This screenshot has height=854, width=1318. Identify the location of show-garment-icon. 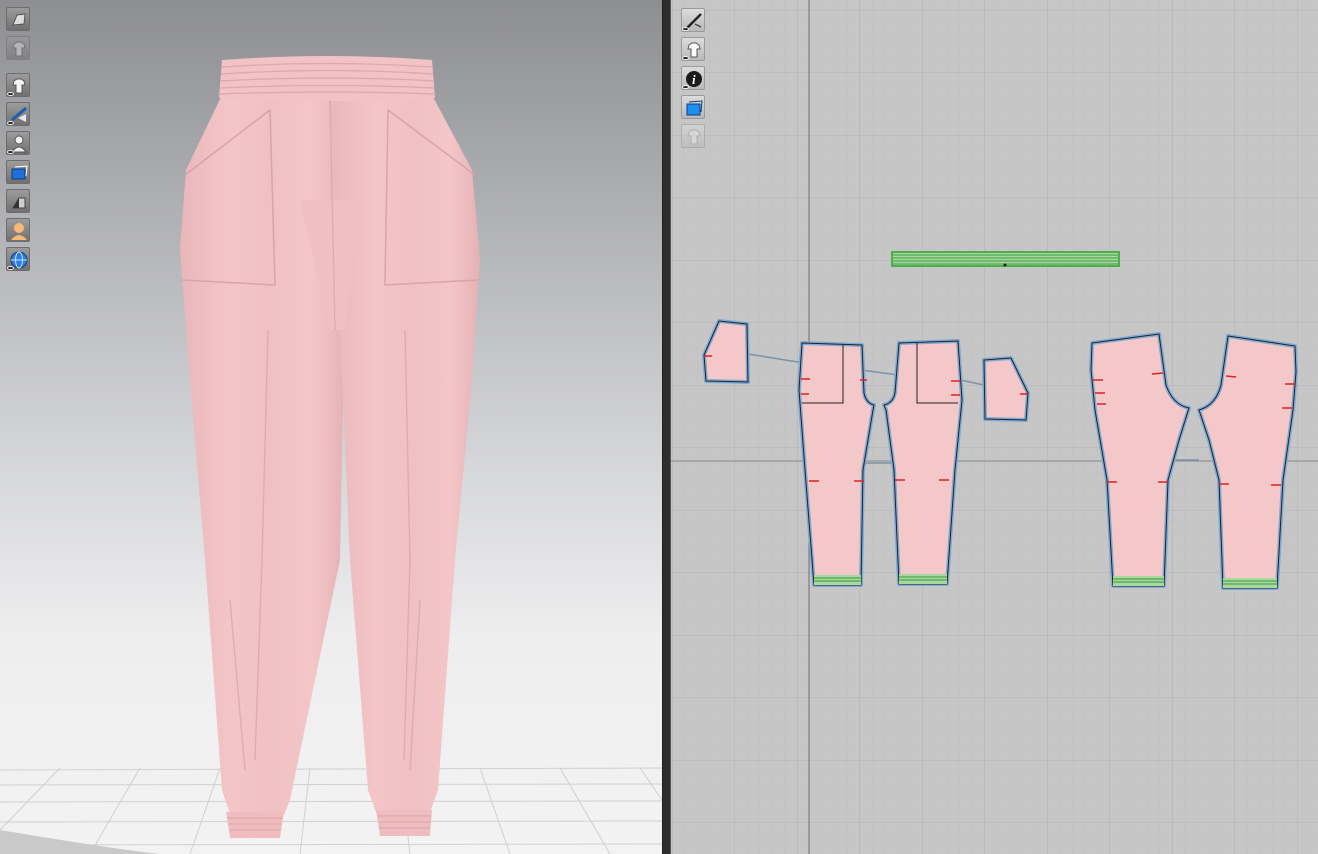
(18, 85).